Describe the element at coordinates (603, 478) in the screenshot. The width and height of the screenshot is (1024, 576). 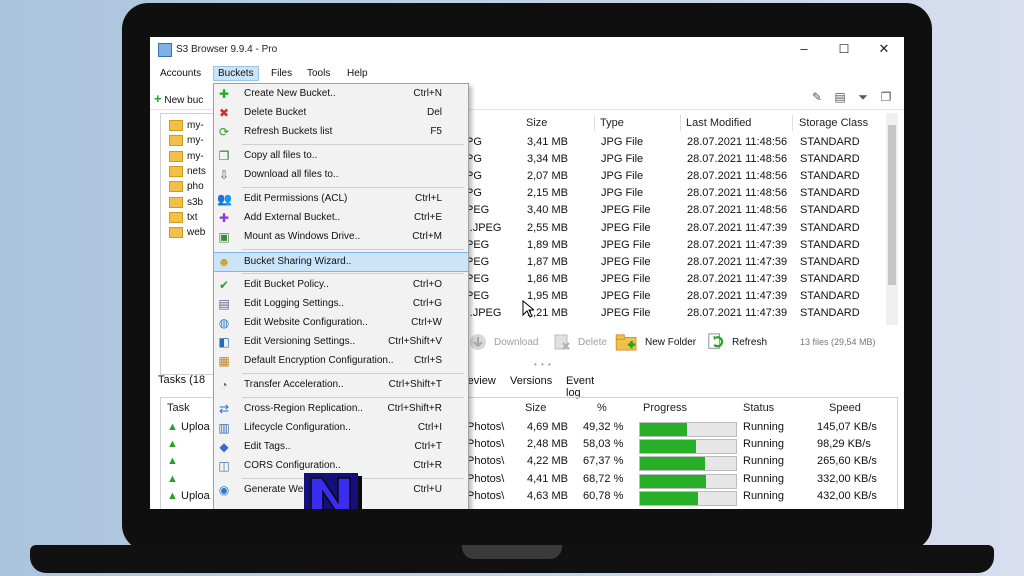
I see `task-percent: 68,72 %` at that location.